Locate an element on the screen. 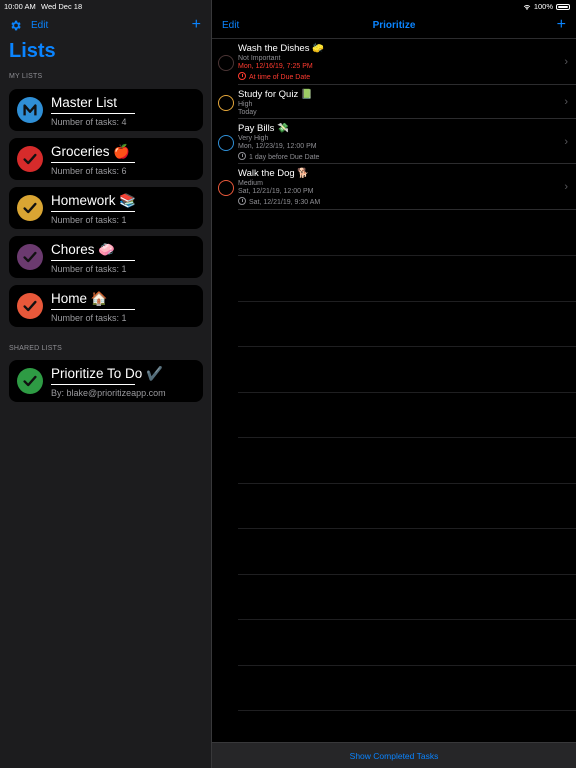 The image size is (576, 768). task-priority: Medium is located at coordinates (250, 183).